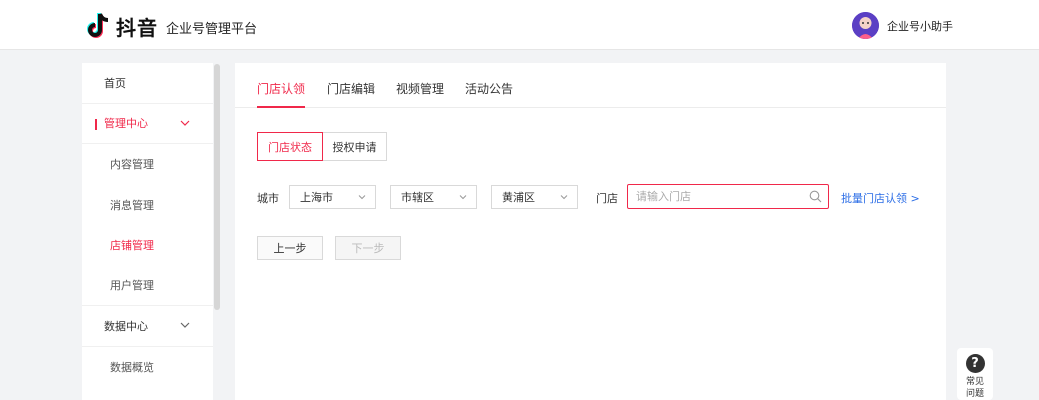 This screenshot has height=400, width=1039. Describe the element at coordinates (815, 196) in the screenshot. I see `search-icon` at that location.